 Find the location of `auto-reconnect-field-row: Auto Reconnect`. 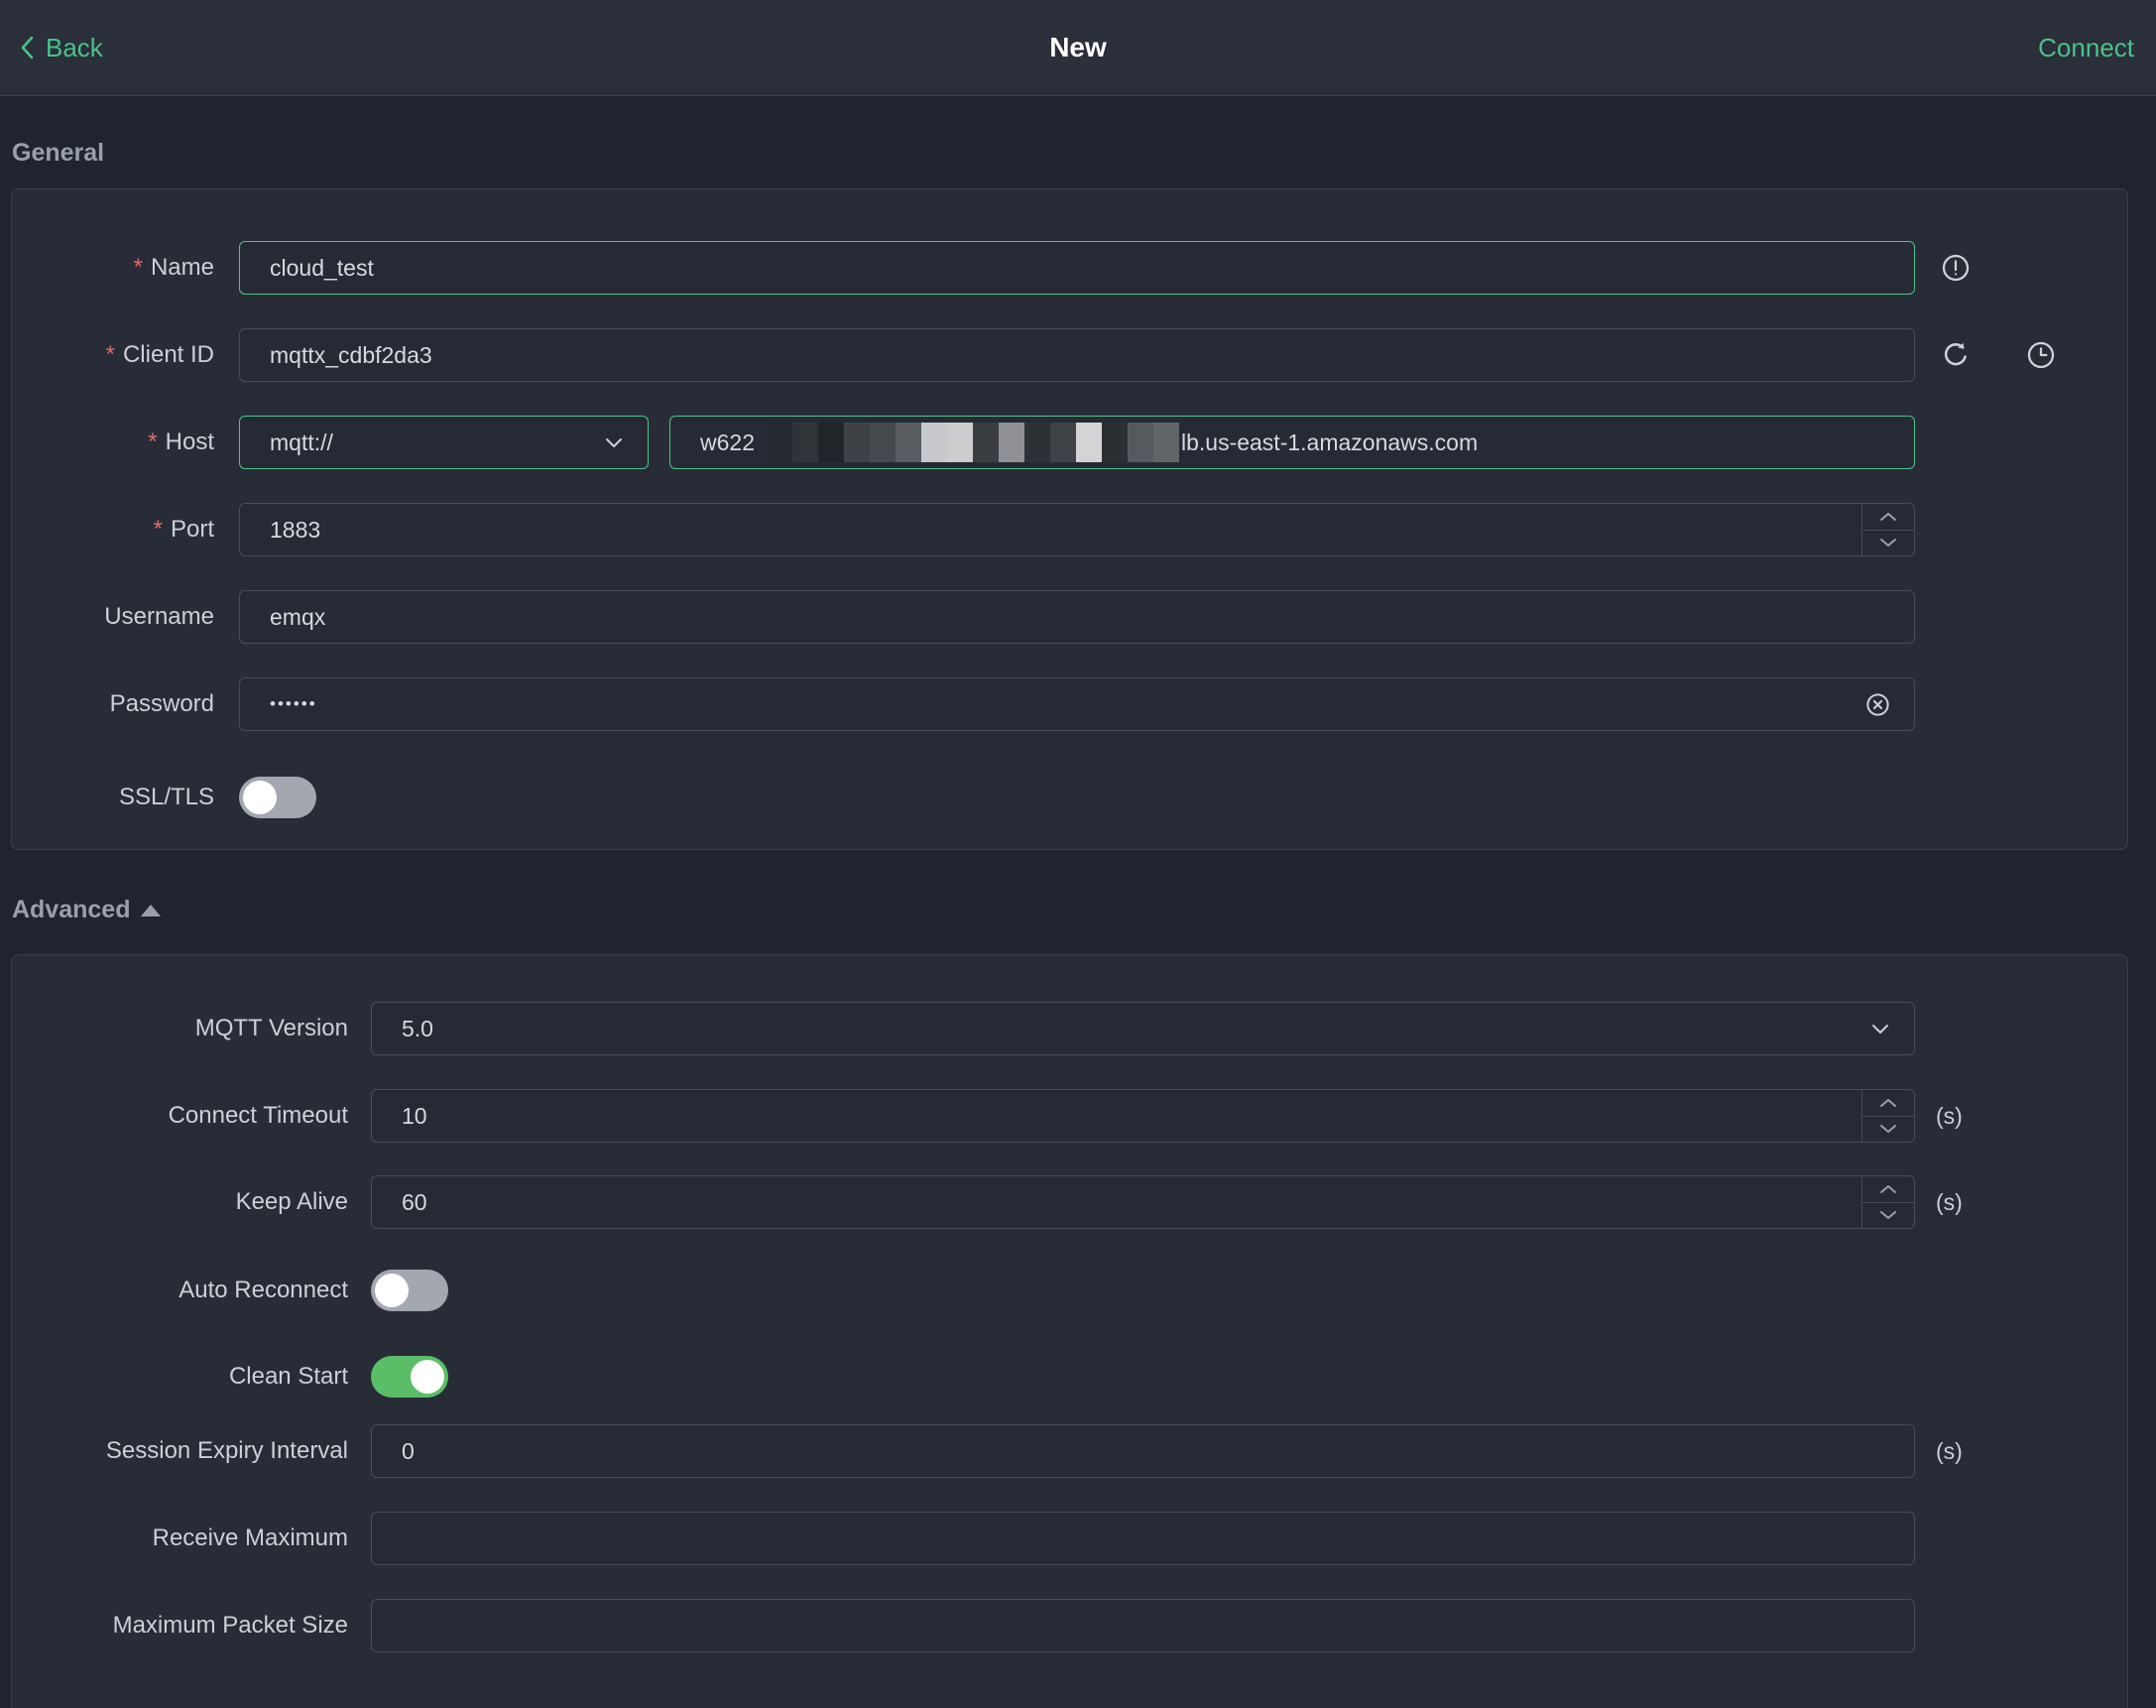

auto-reconnect-field-row: Auto Reconnect is located at coordinates (1069, 1290).